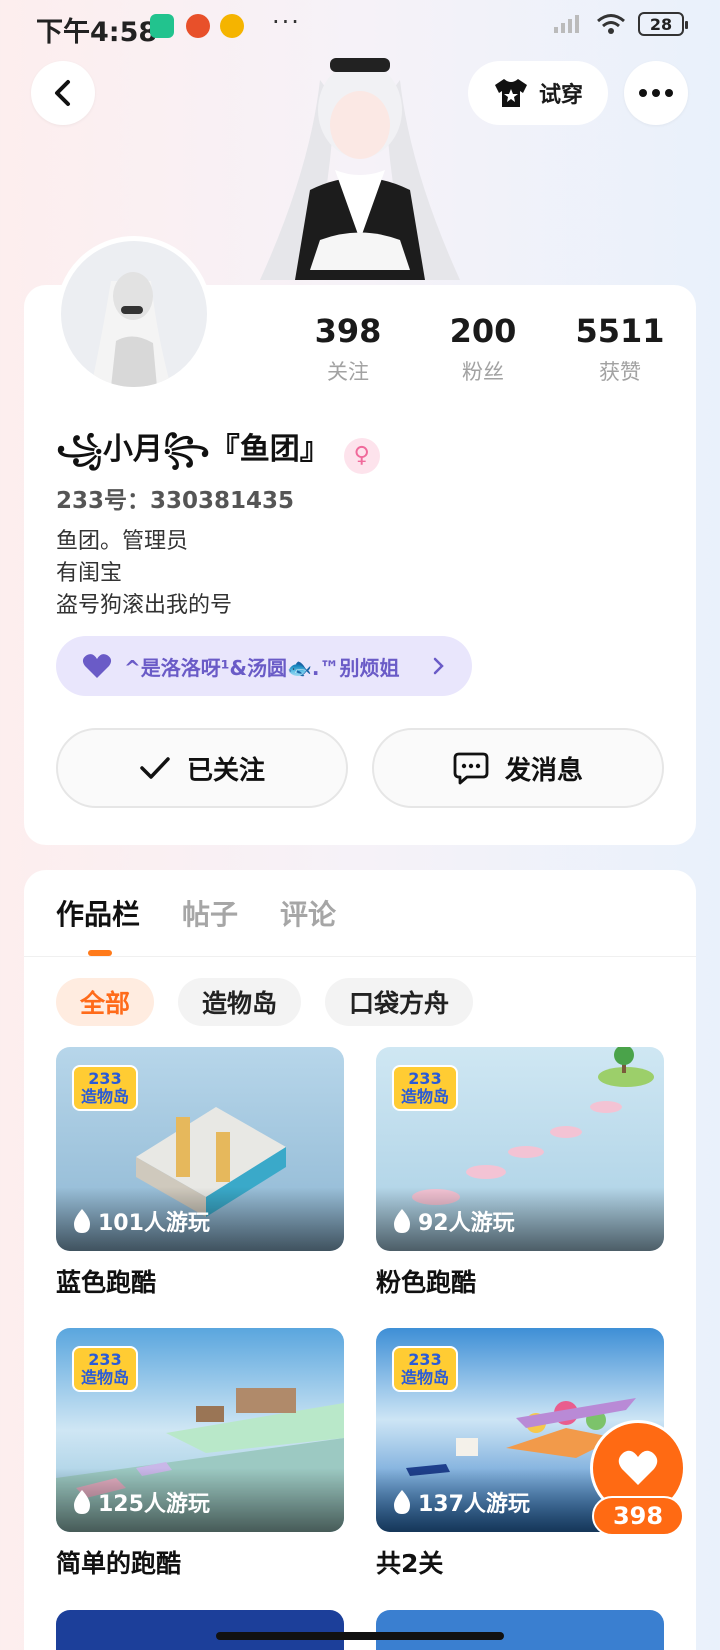  I want to click on game-title: 简单的跑酷, so click(119, 1563).